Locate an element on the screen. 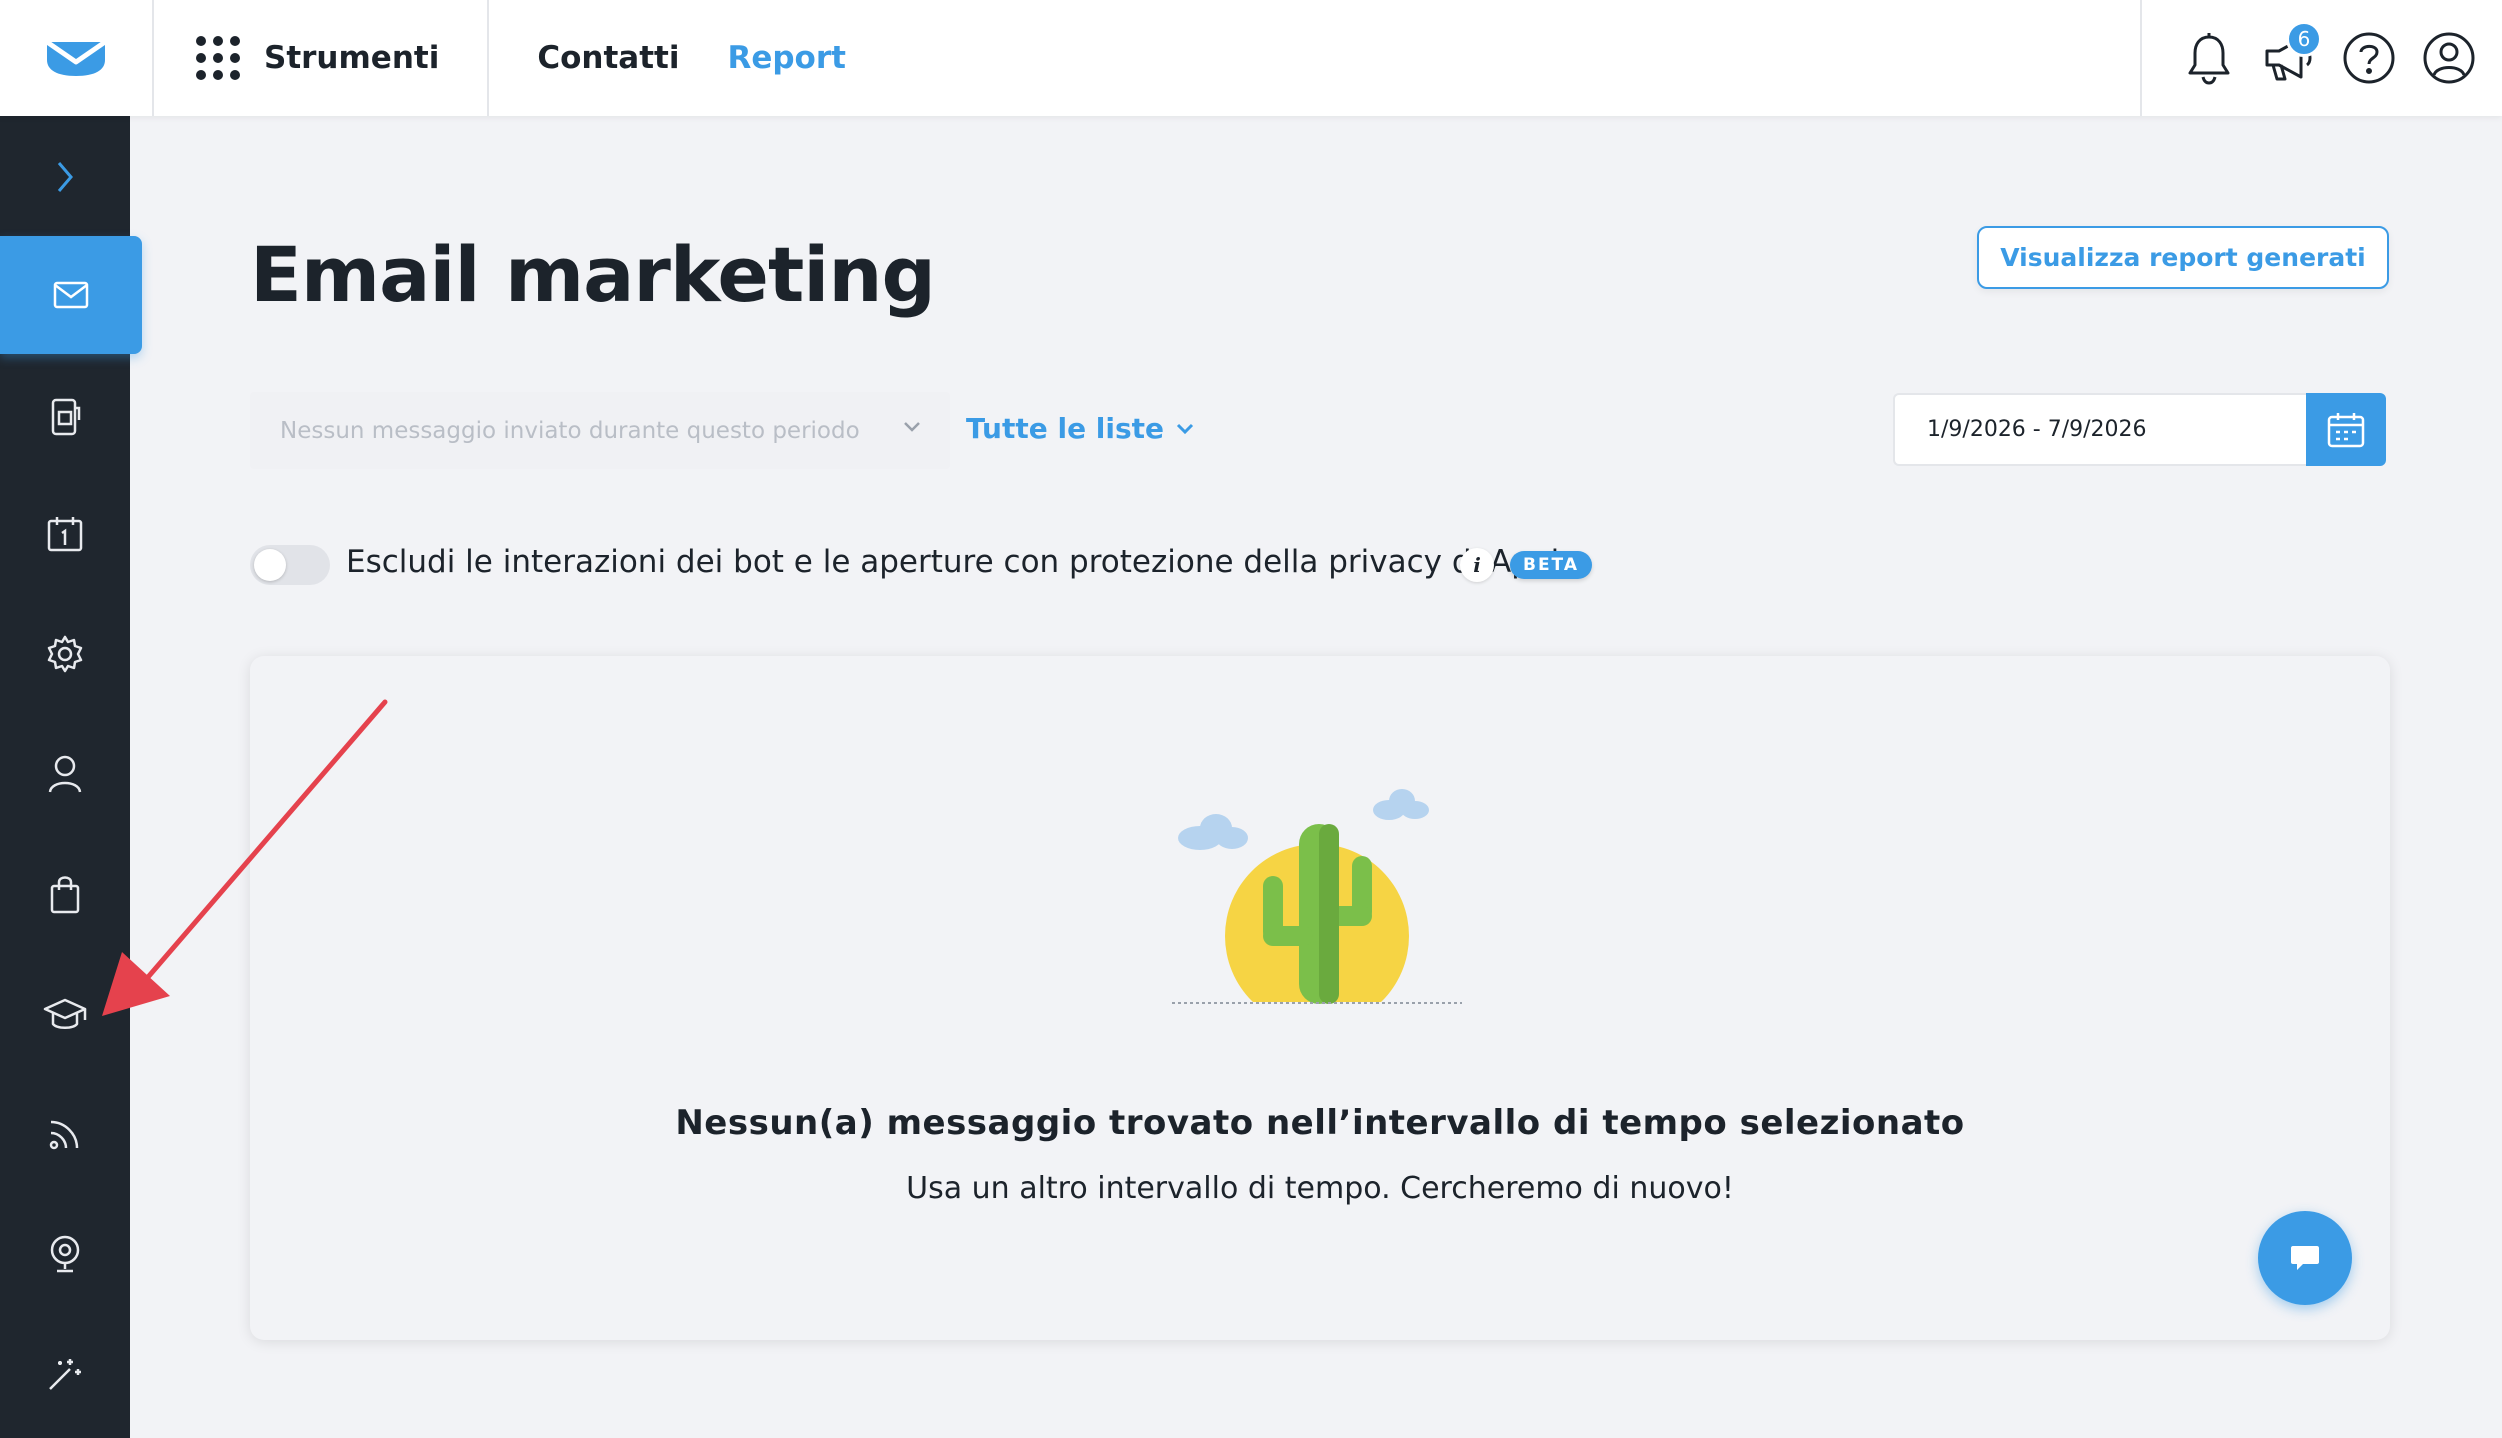  notifications-bell-icon is located at coordinates (2209, 58).